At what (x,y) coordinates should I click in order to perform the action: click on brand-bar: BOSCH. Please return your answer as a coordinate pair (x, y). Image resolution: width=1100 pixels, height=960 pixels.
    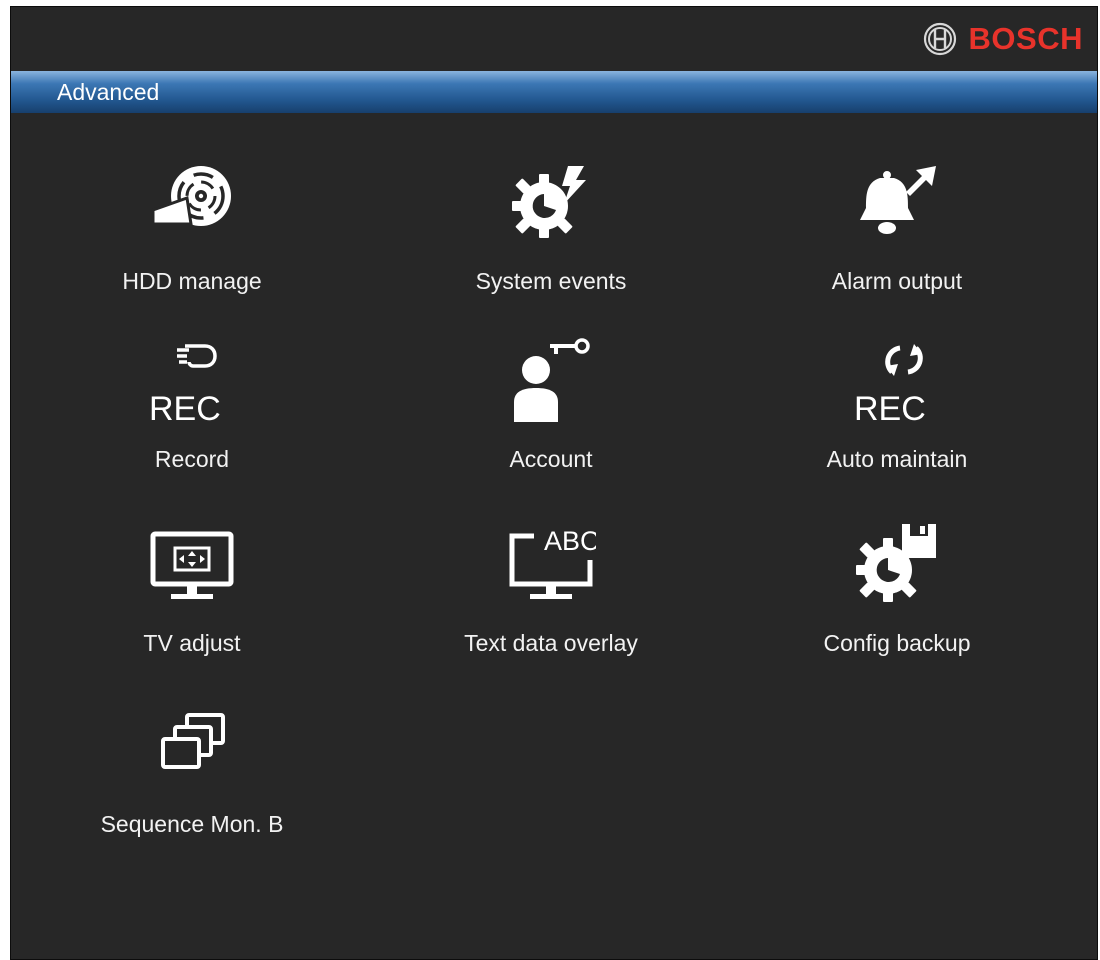
    Looking at the image, I should click on (554, 39).